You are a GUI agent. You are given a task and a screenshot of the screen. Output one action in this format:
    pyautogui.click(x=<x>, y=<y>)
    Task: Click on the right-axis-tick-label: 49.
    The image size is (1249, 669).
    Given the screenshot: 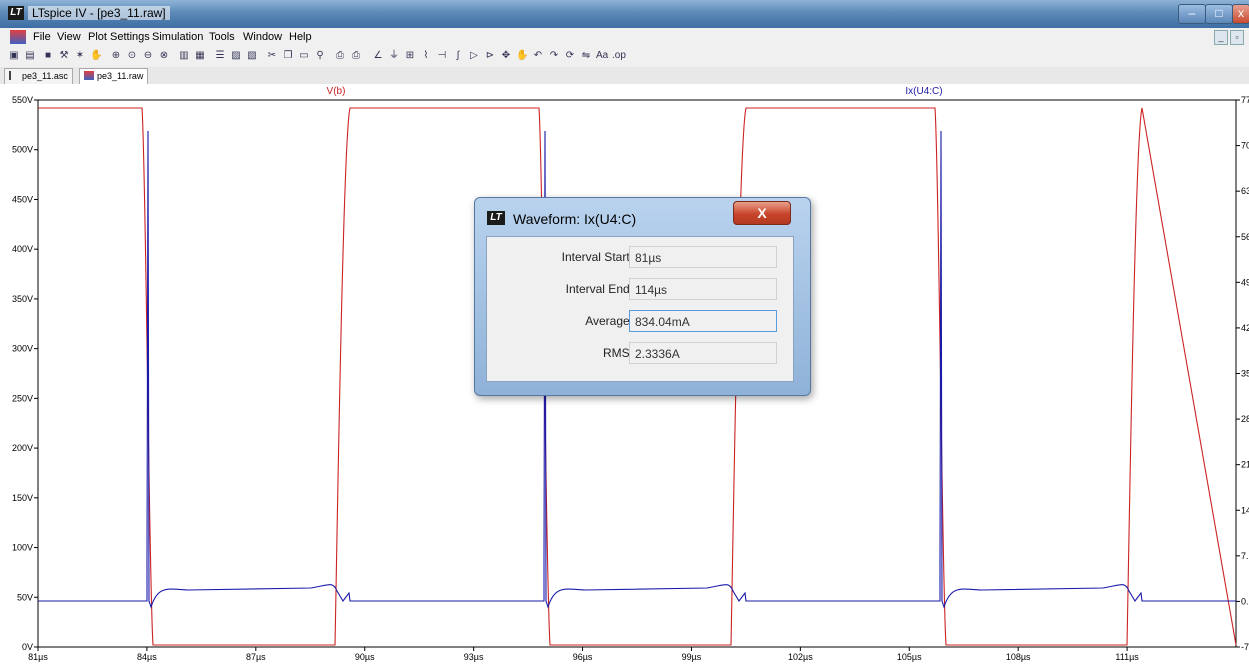 What is the action you would take?
    pyautogui.click(x=1245, y=282)
    